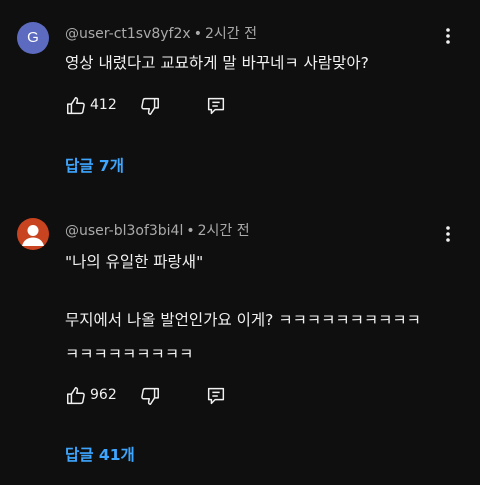 This screenshot has height=485, width=480. Describe the element at coordinates (134, 262) in the screenshot. I see `comment-text-line: "나의 유일한 파랑새"` at that location.